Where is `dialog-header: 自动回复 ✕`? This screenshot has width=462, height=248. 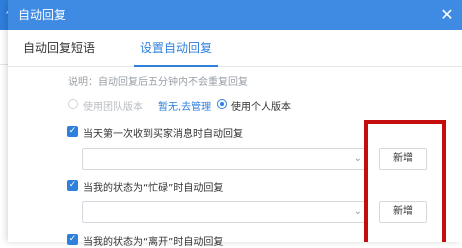
dialog-header: 自动回复 ✕ is located at coordinates (235, 15).